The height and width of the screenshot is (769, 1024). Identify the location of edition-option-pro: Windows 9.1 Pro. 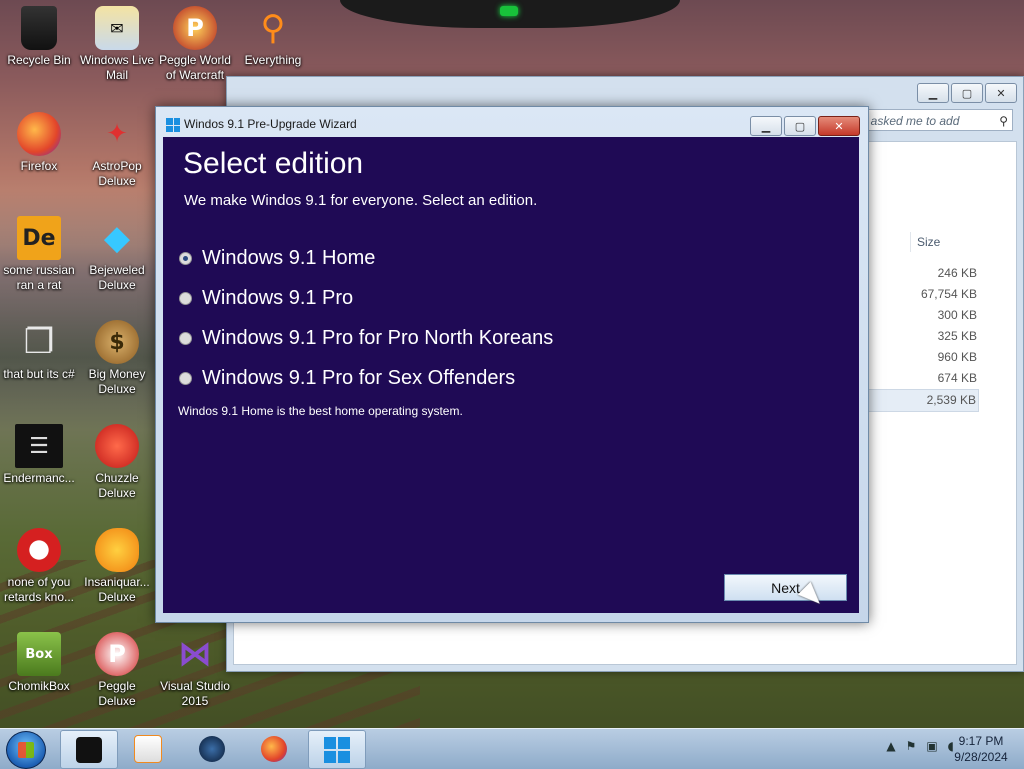
(266, 298).